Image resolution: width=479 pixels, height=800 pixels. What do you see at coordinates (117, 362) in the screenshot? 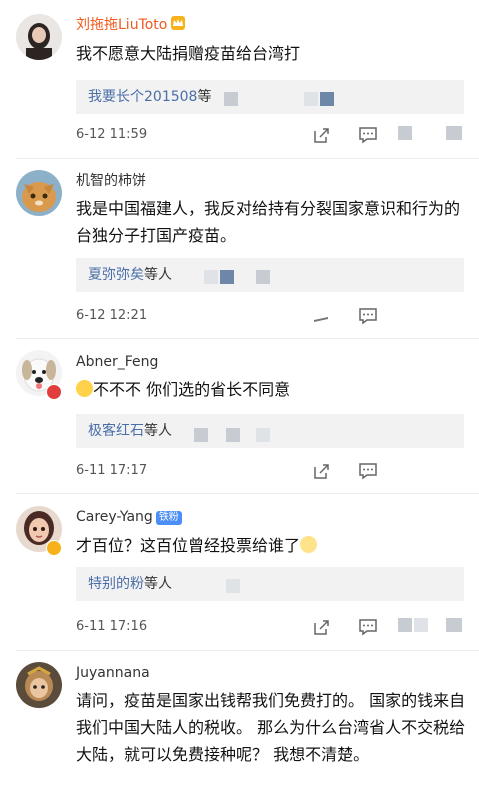
I see `username: Abner_Feng` at bounding box center [117, 362].